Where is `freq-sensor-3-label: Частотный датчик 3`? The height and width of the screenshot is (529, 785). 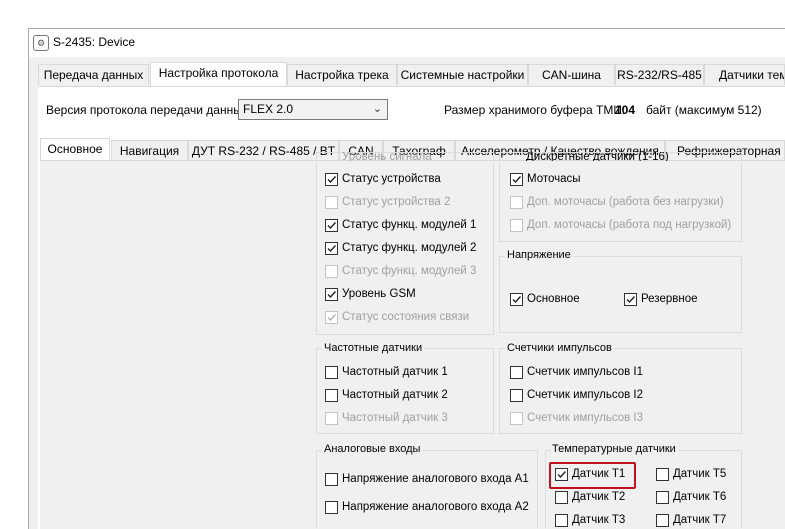
freq-sensor-3-label: Частотный датчик 3 is located at coordinates (395, 418).